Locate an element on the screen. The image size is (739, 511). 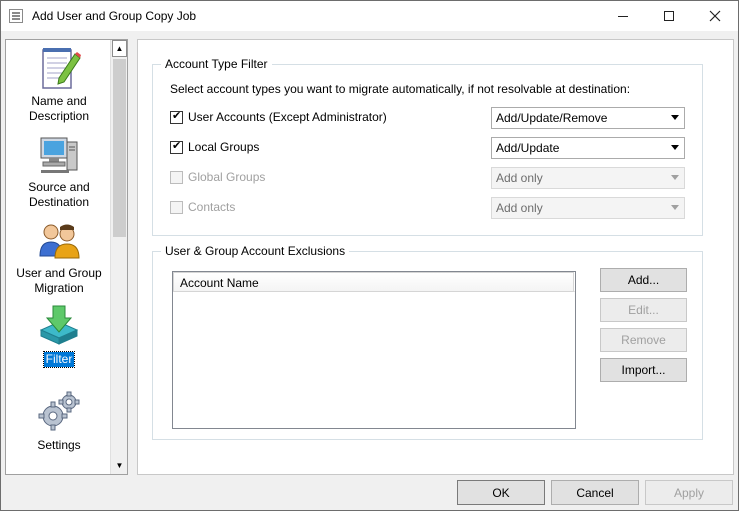
nav-label-name-description: Name and Description is located at coordinates (59, 108).